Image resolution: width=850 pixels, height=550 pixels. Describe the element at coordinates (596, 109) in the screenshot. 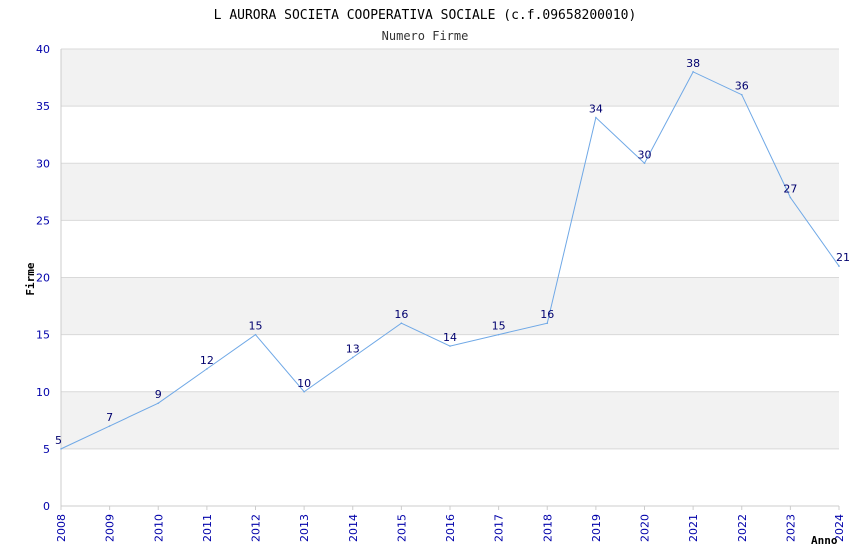

I see `data-label: 34` at that location.